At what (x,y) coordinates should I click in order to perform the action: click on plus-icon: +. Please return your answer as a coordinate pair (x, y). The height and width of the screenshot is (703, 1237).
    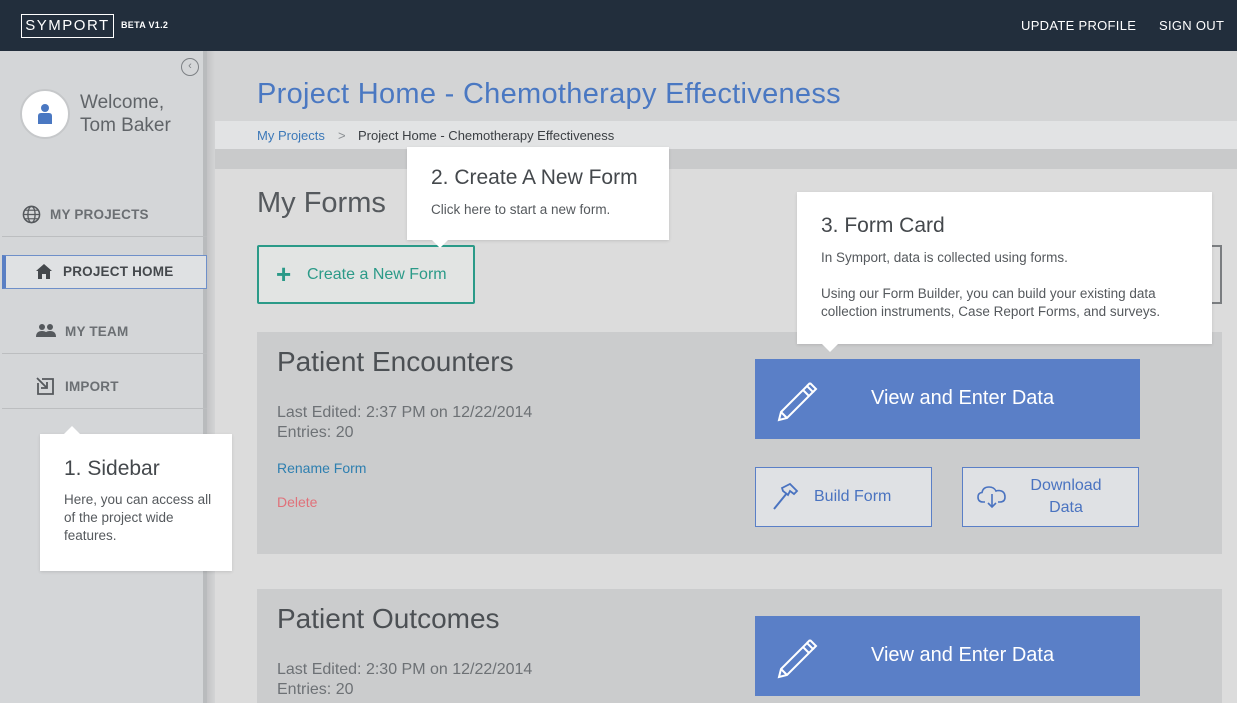
    Looking at the image, I should click on (284, 274).